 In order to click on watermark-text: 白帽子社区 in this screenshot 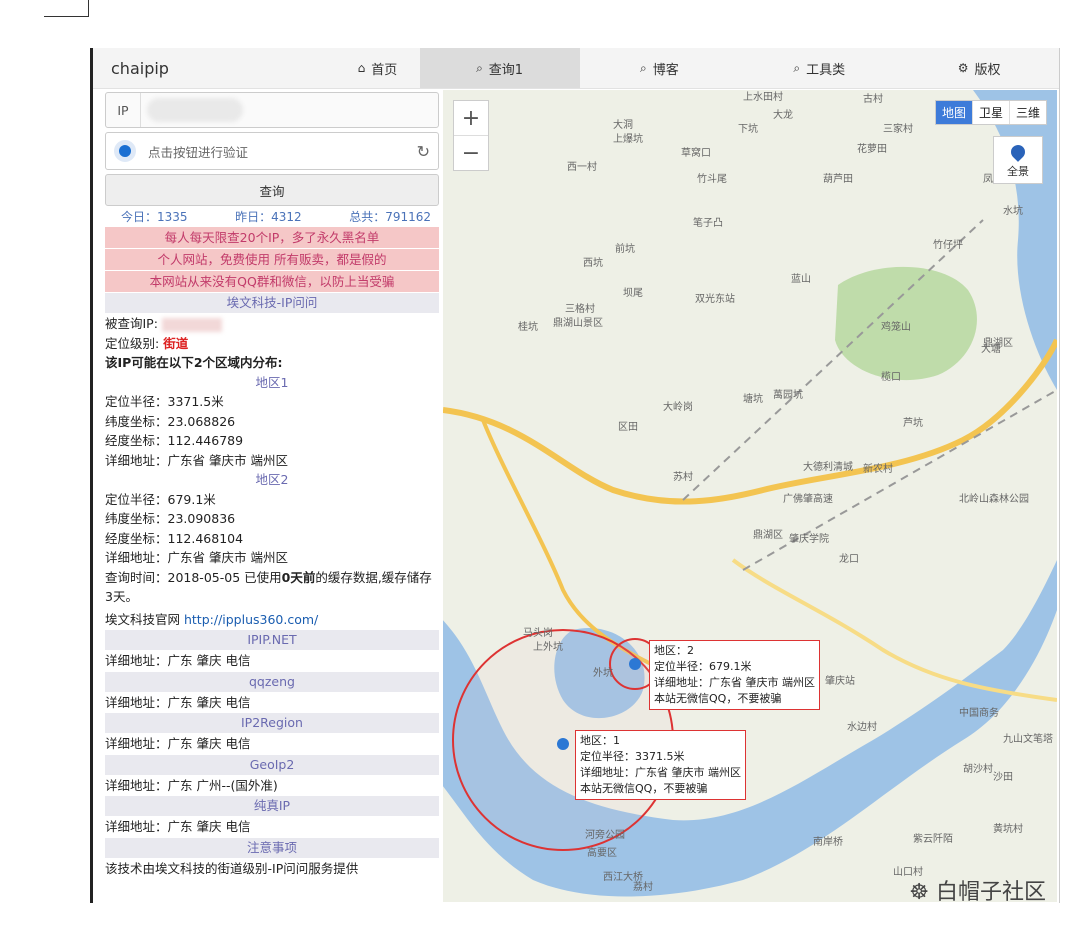, I will do `click(990, 892)`.